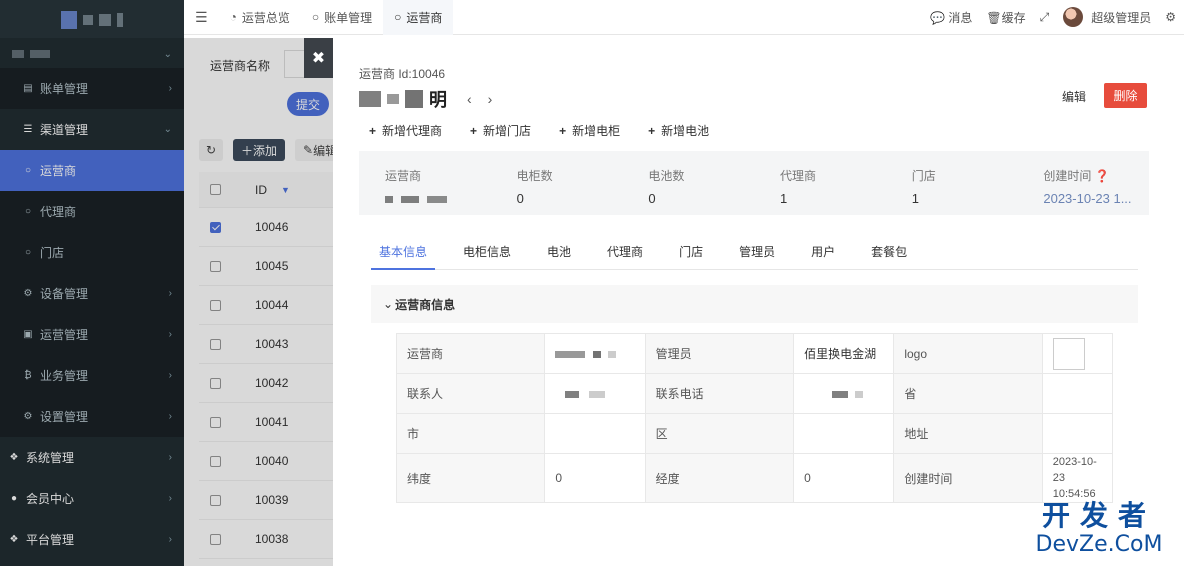 The width and height of the screenshot is (1184, 566). What do you see at coordinates (438, 199) in the screenshot?
I see `stat-value` at bounding box center [438, 199].